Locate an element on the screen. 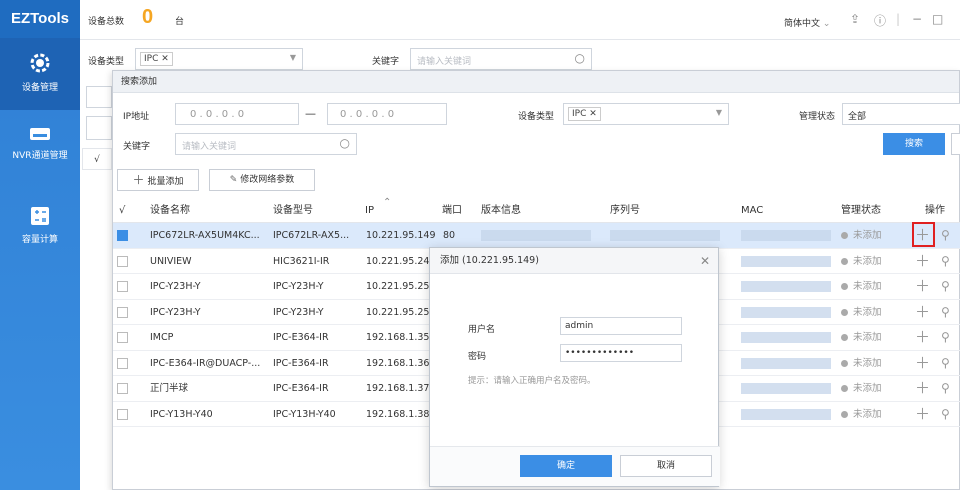 The image size is (960, 490). column-header: 设备型号 is located at coordinates (293, 211).